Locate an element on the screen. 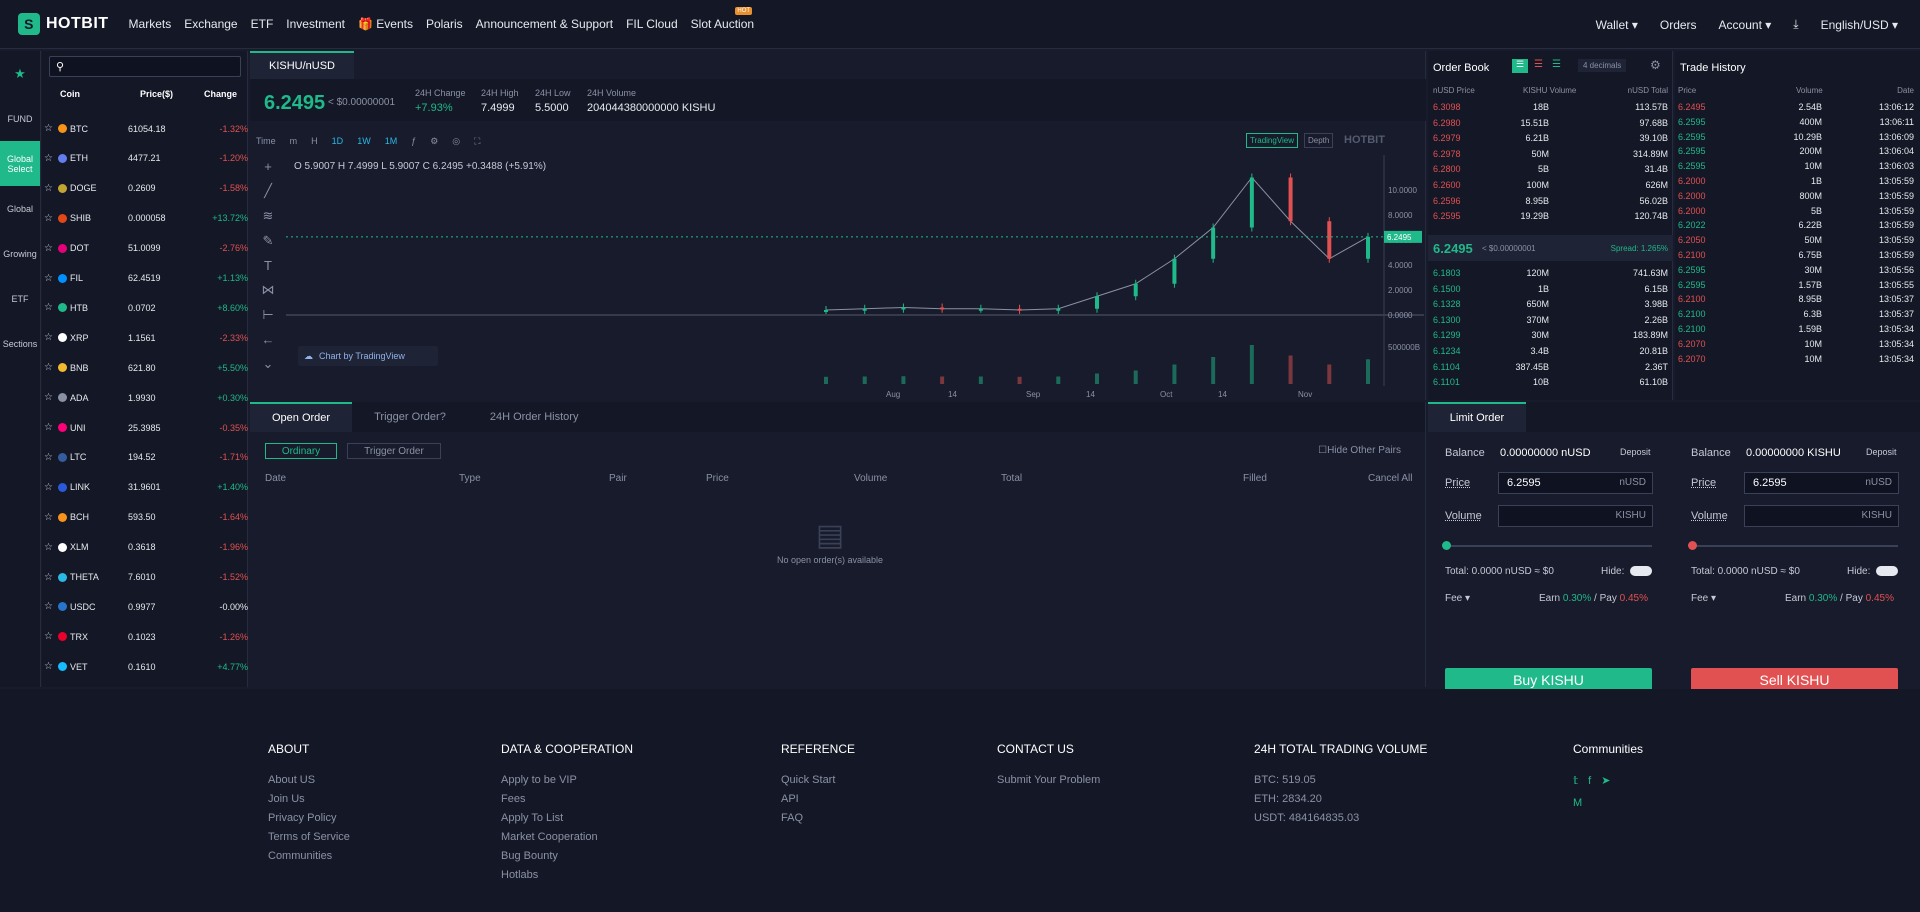  buy-price-input: 6.2595 nUSD is located at coordinates (1575, 483).